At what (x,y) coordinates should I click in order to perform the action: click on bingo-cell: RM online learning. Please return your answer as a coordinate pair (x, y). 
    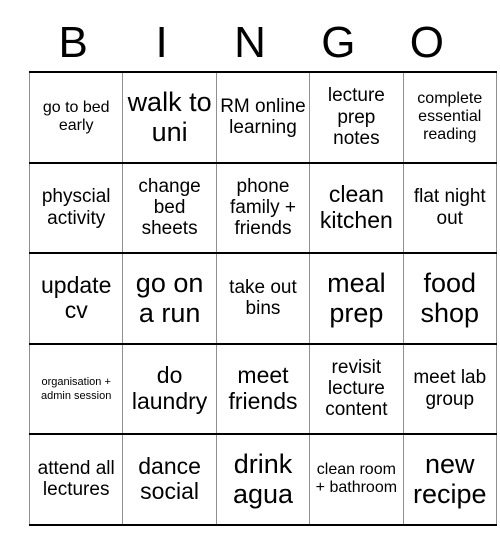
    Looking at the image, I should click on (263, 117).